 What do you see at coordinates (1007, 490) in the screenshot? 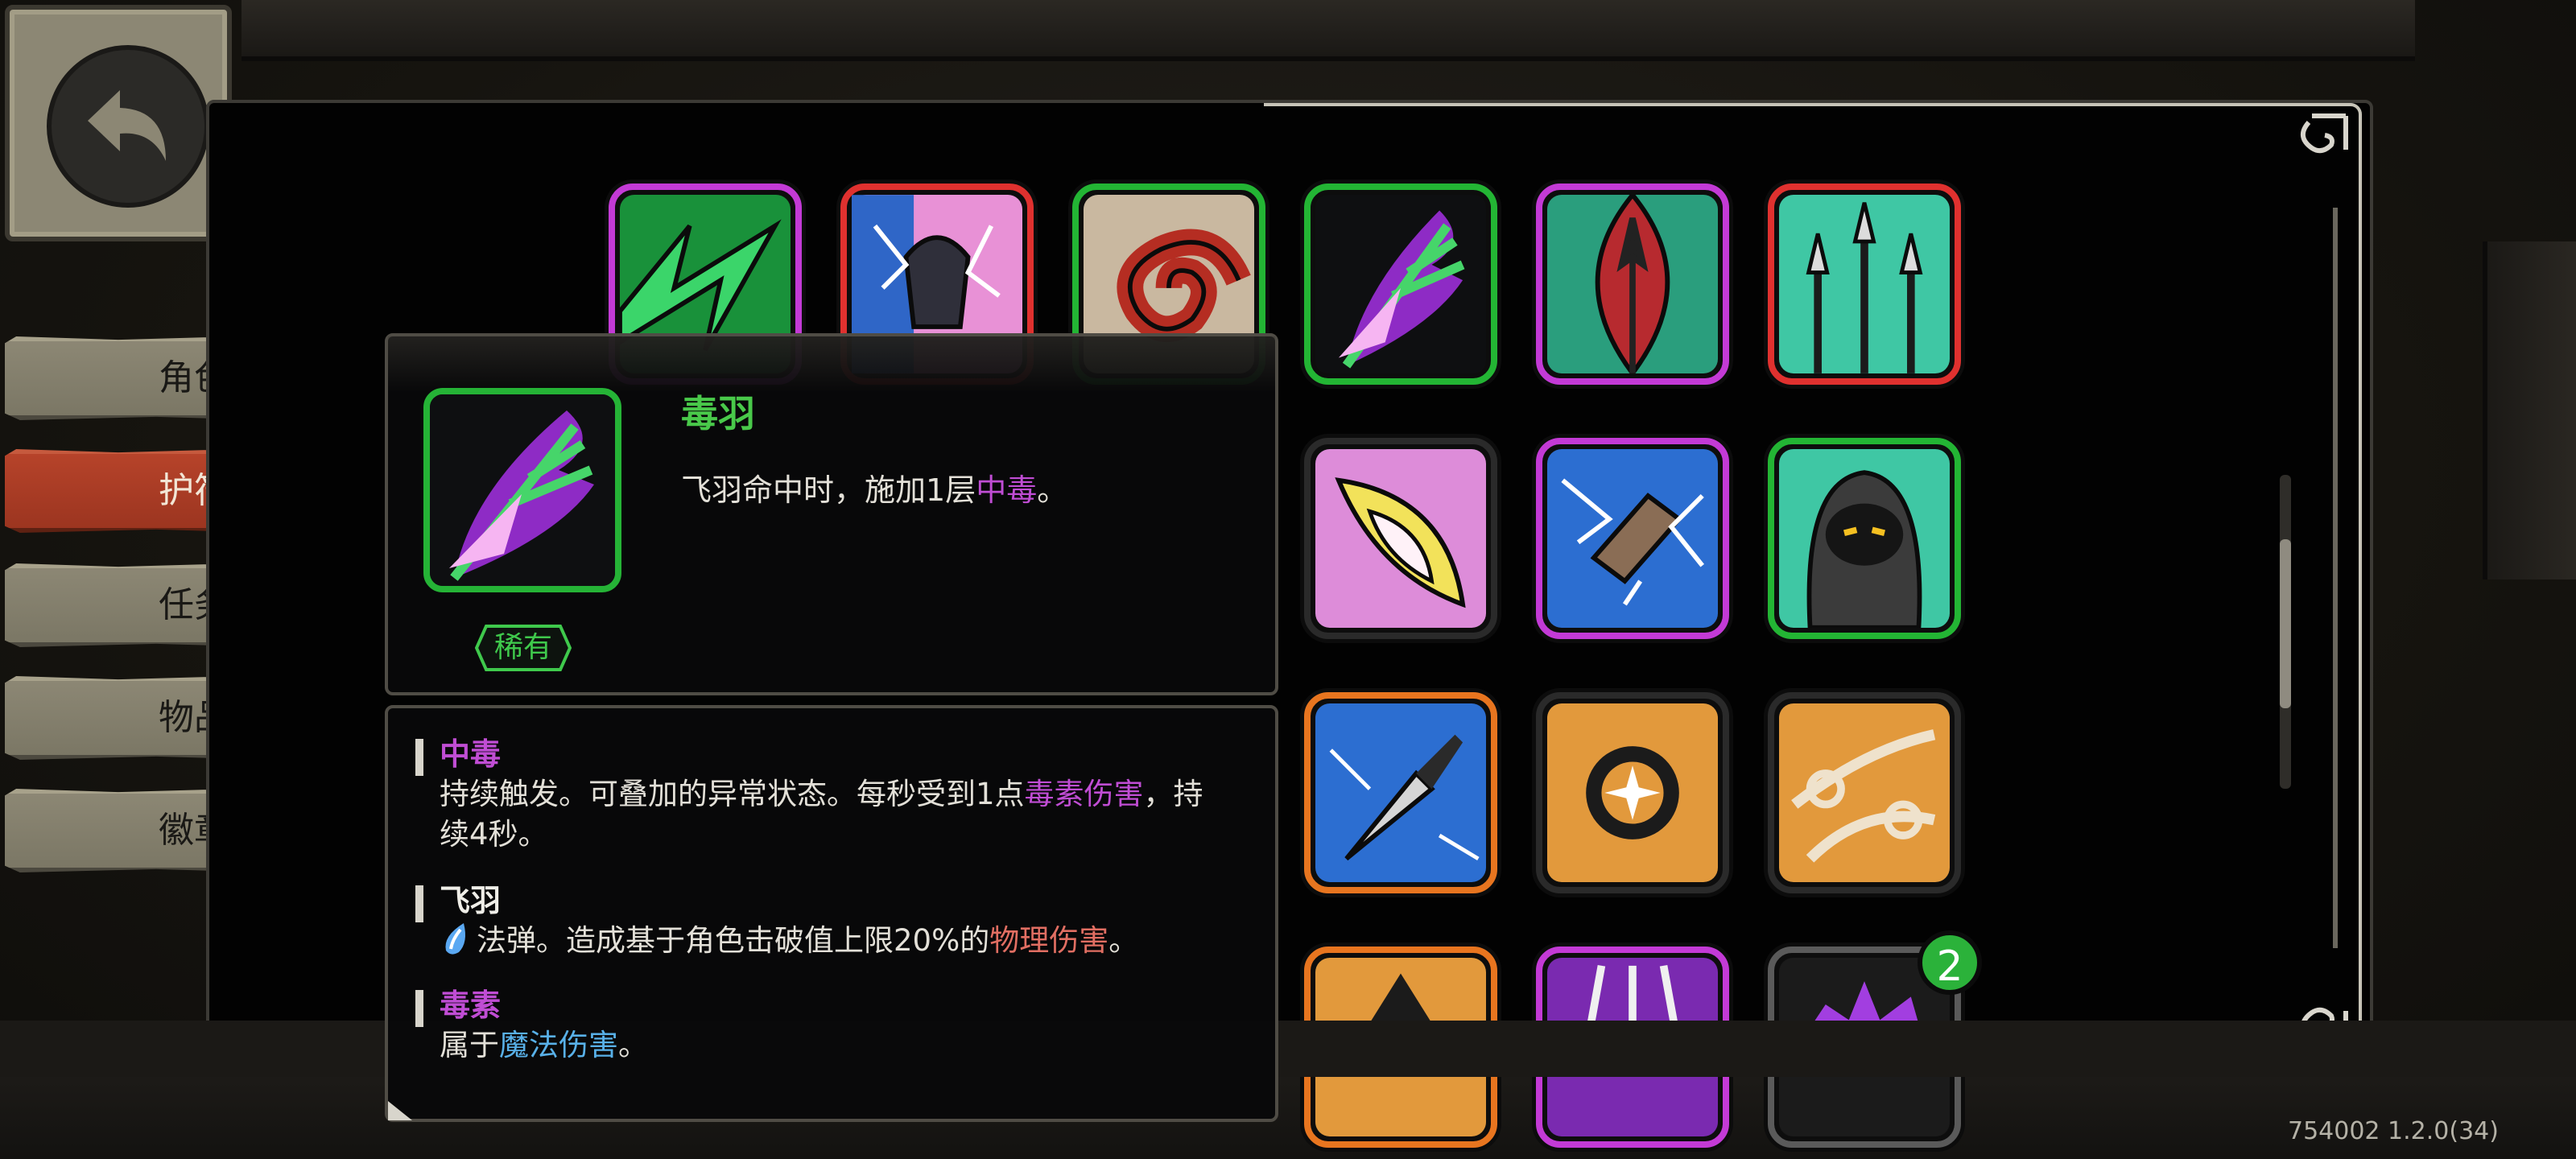
I see `poison-keyword: 中毒` at bounding box center [1007, 490].